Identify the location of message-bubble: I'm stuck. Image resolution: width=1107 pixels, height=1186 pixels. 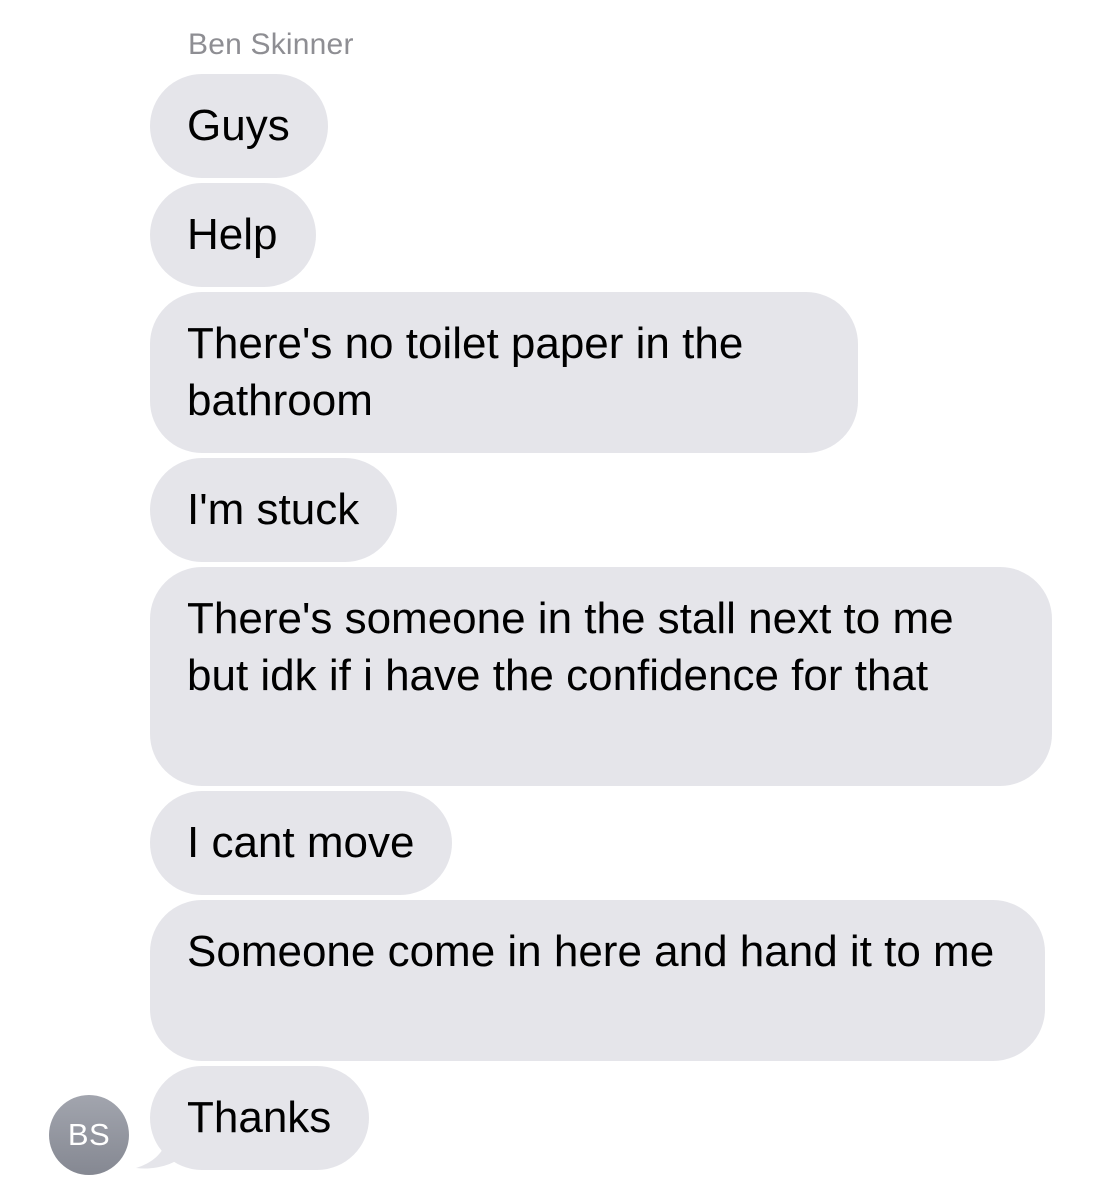
(274, 510).